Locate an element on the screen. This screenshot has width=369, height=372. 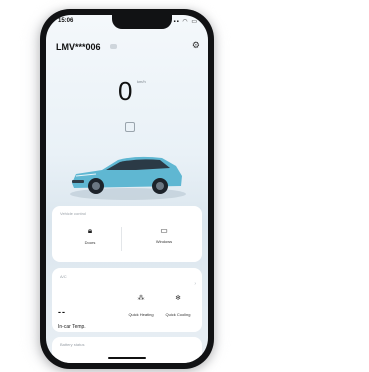
lock-icon: 🔒︎ is located at coordinates (90, 230).